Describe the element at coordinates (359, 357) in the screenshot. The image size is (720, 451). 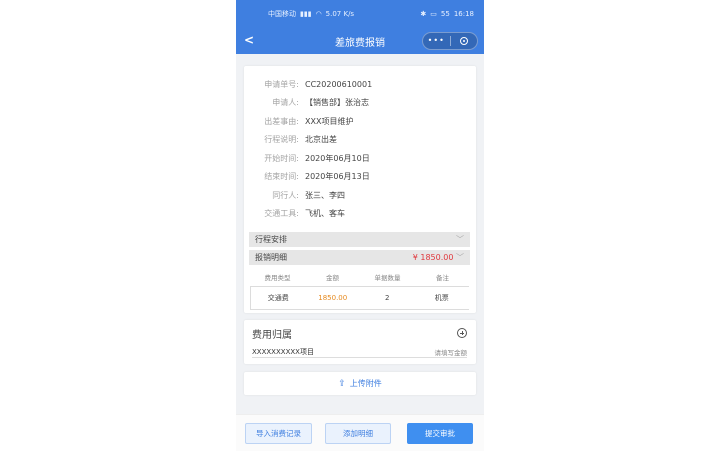
I see `divider` at that location.